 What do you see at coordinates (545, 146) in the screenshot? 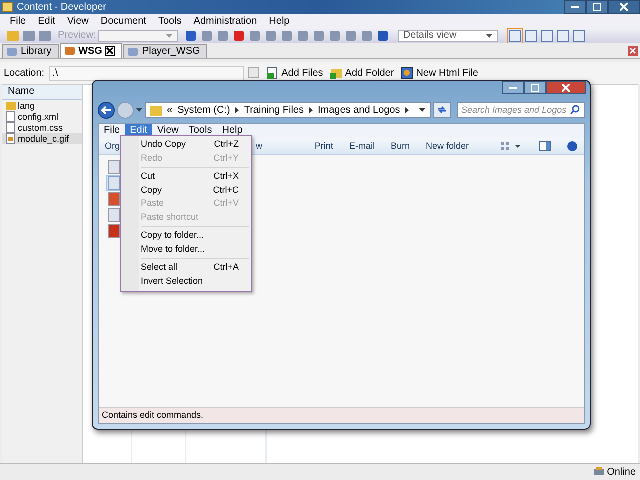
I see `preview-pane-icon` at bounding box center [545, 146].